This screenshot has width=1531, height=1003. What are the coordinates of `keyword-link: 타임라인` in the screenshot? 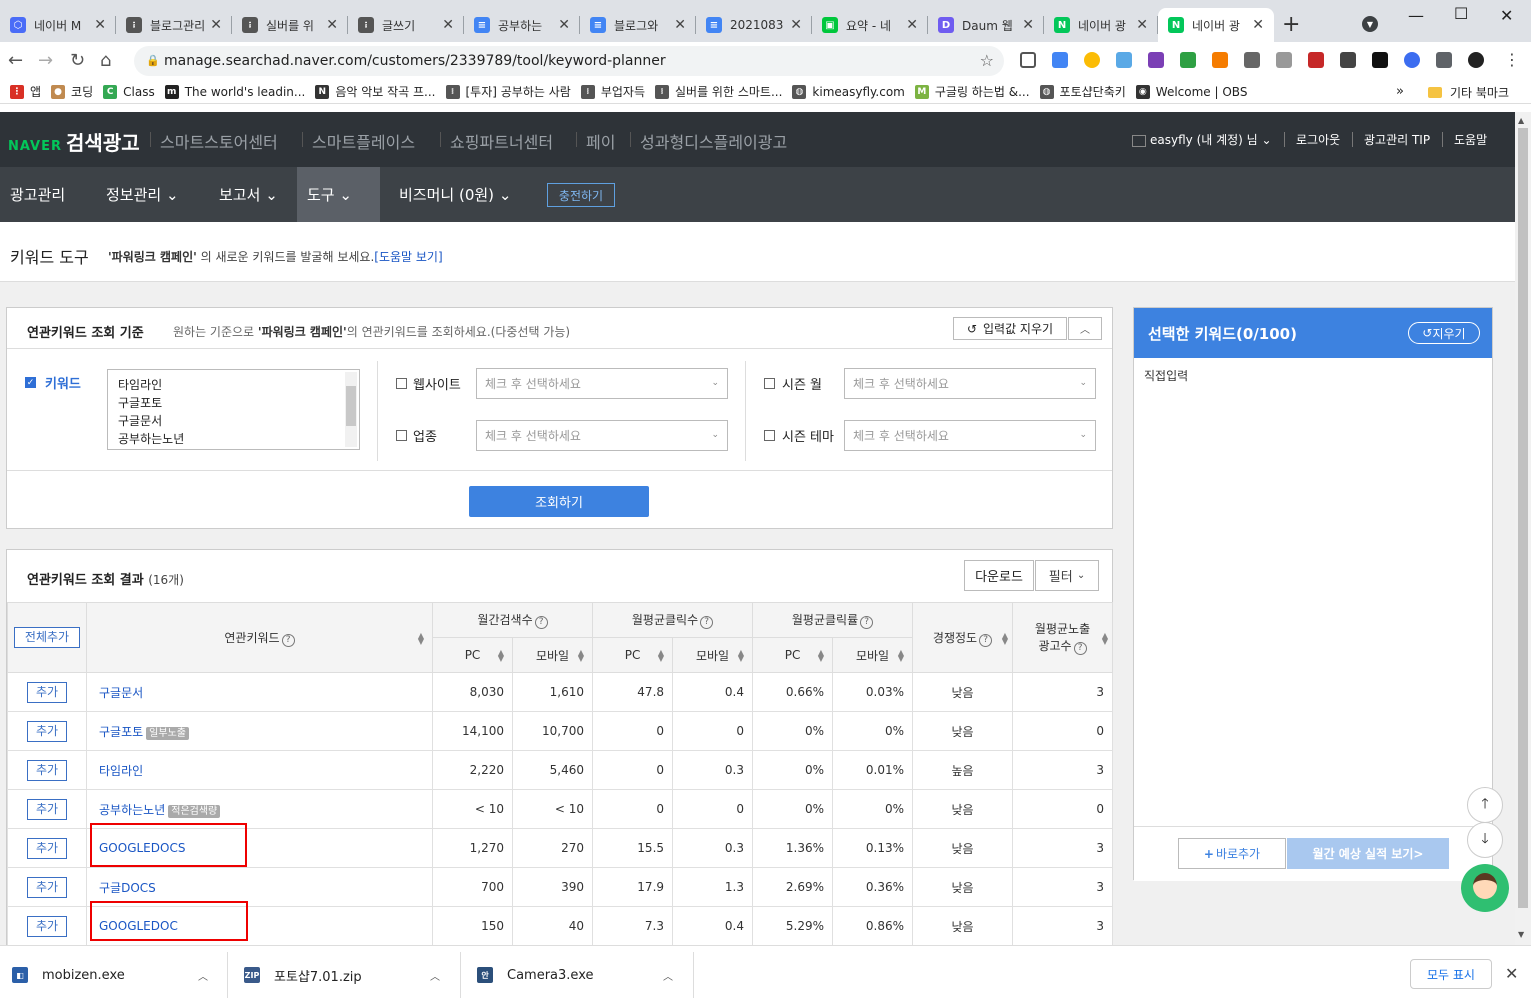 It's located at (121, 771).